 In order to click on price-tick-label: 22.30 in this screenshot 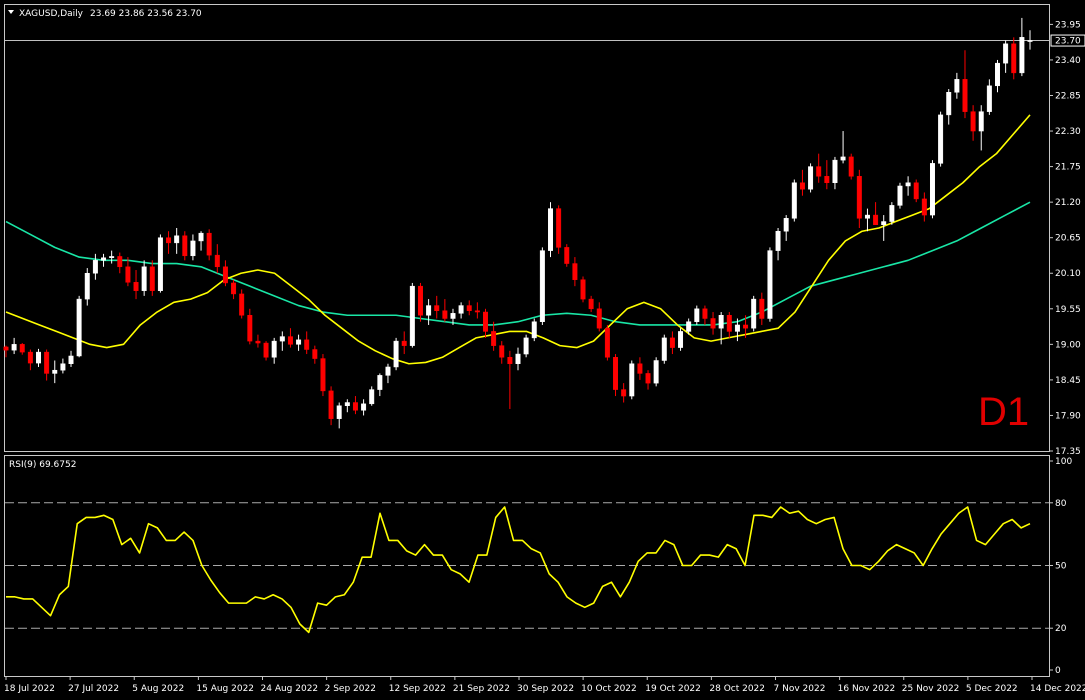, I will do `click(1068, 132)`.